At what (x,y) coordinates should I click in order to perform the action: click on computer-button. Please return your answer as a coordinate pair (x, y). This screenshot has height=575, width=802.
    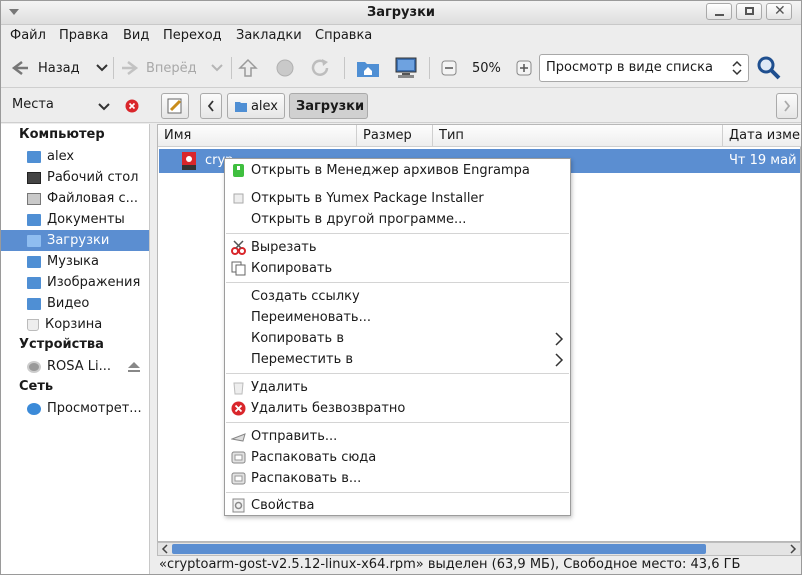
    Looking at the image, I should click on (406, 68).